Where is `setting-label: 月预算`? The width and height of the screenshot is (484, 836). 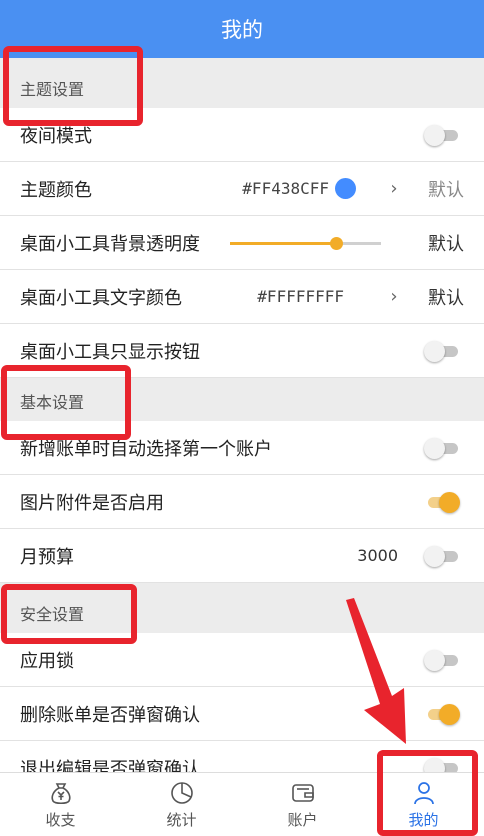 setting-label: 月预算 is located at coordinates (47, 557).